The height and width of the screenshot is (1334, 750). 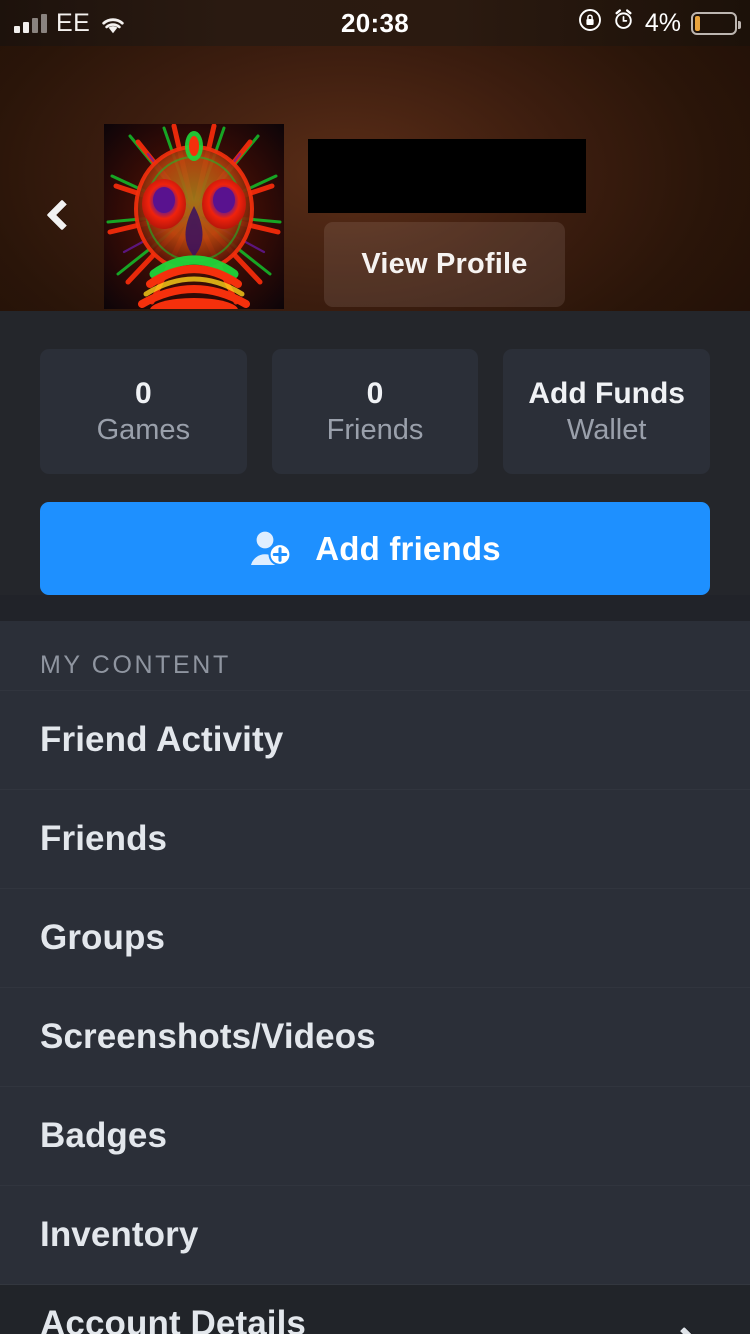 I want to click on view-profile-label: View Profile, so click(x=444, y=264).